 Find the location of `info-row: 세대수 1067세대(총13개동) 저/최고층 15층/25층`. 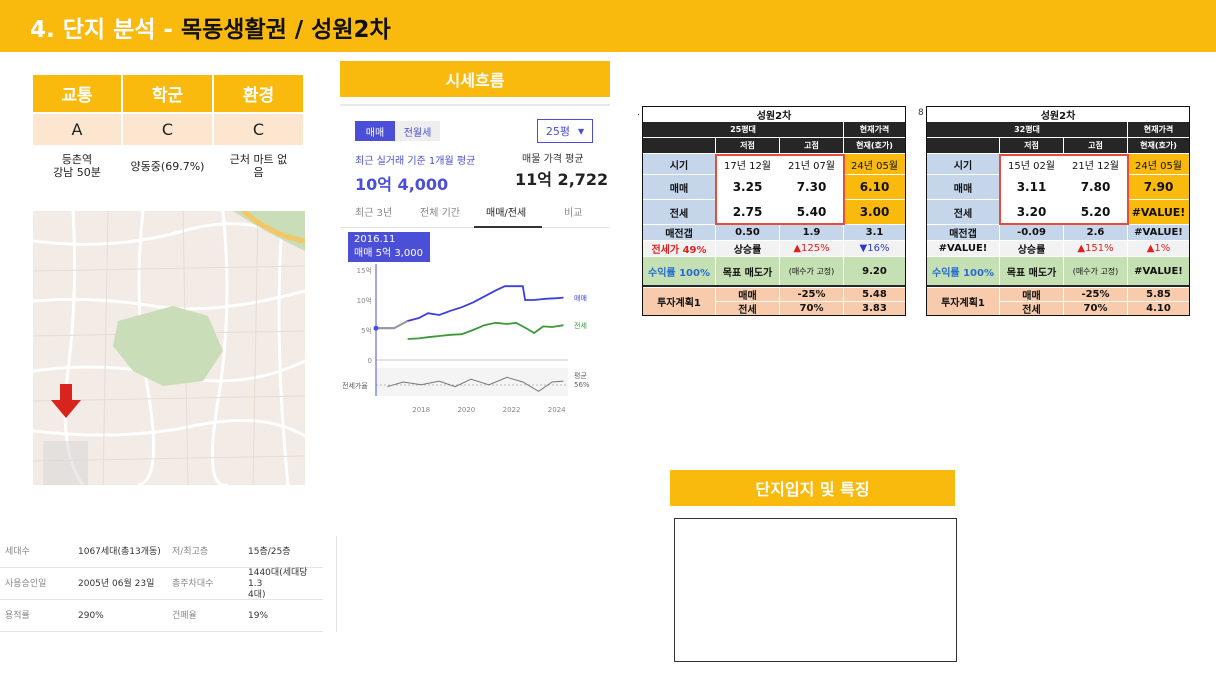

info-row: 세대수 1067세대(총13개동) 저/최고층 15층/25층 is located at coordinates (161, 552).